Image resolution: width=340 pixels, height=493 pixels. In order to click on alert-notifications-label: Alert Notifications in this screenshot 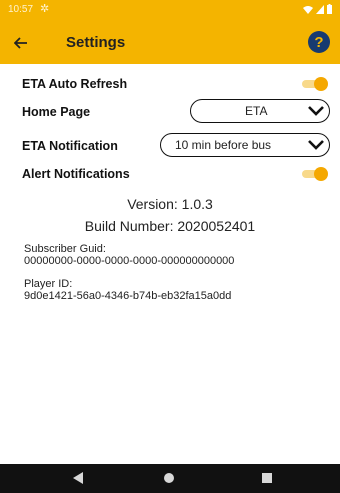, I will do `click(76, 174)`.